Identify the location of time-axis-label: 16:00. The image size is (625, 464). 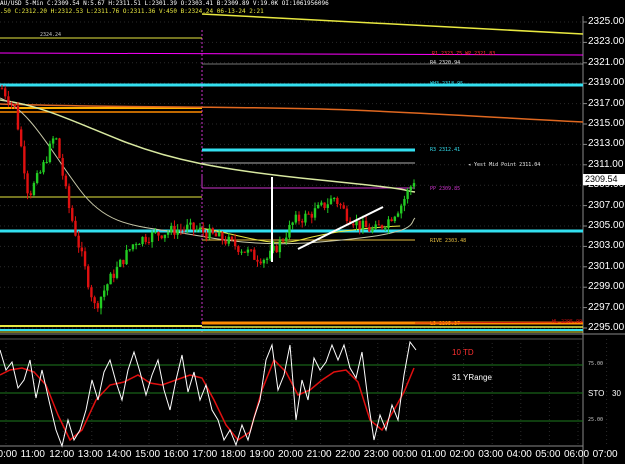
(176, 454).